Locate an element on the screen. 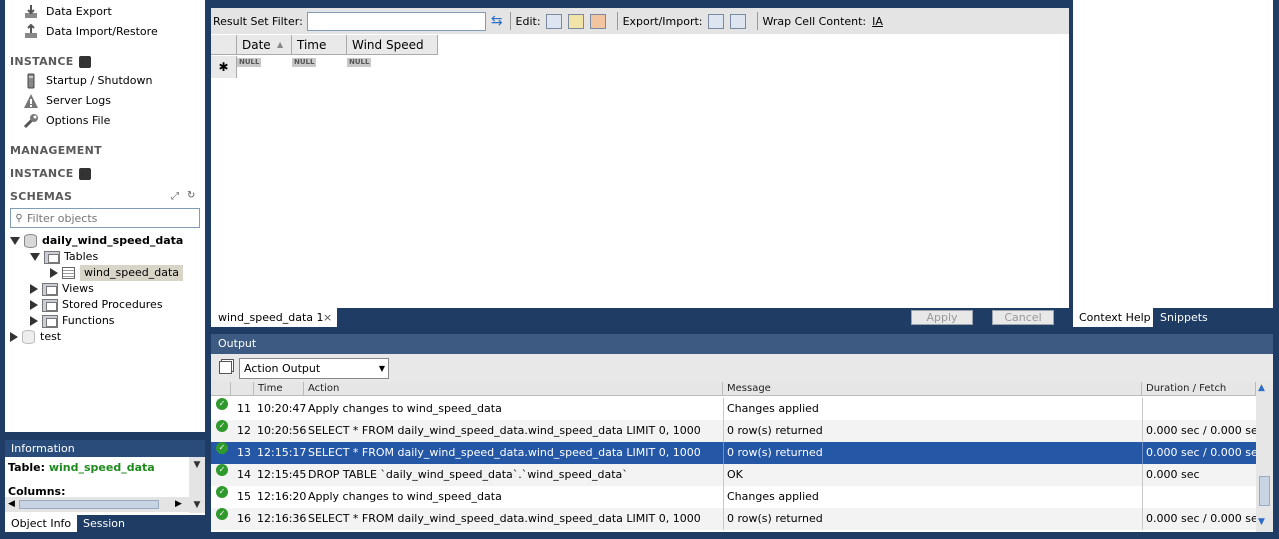 This screenshot has height=539, width=1279. instance-icon is located at coordinates (84, 61).